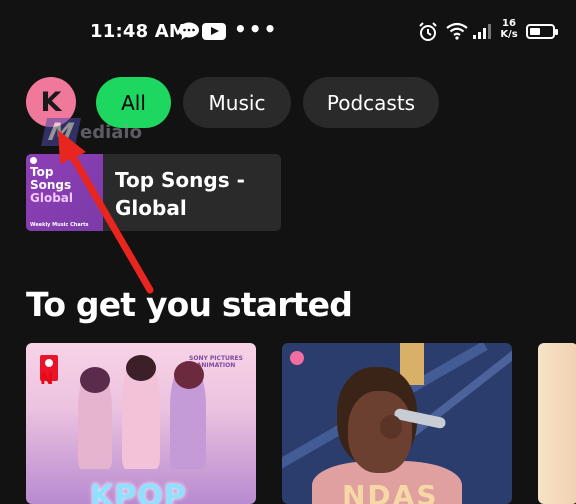 This screenshot has height=504, width=576. Describe the element at coordinates (33, 160) in the screenshot. I see `spotify-logo-icon` at that location.